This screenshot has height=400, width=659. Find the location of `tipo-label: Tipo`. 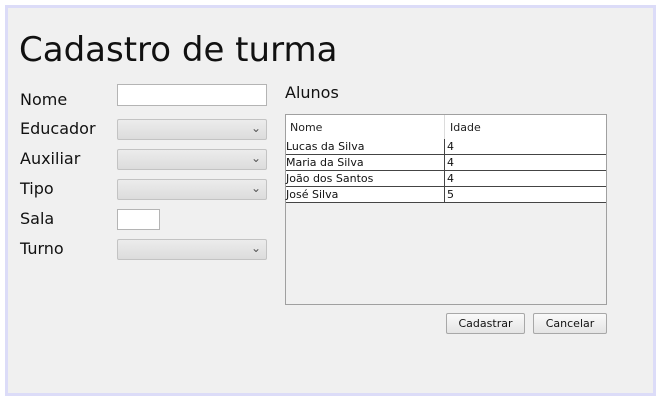

tipo-label: Tipo is located at coordinates (37, 188).